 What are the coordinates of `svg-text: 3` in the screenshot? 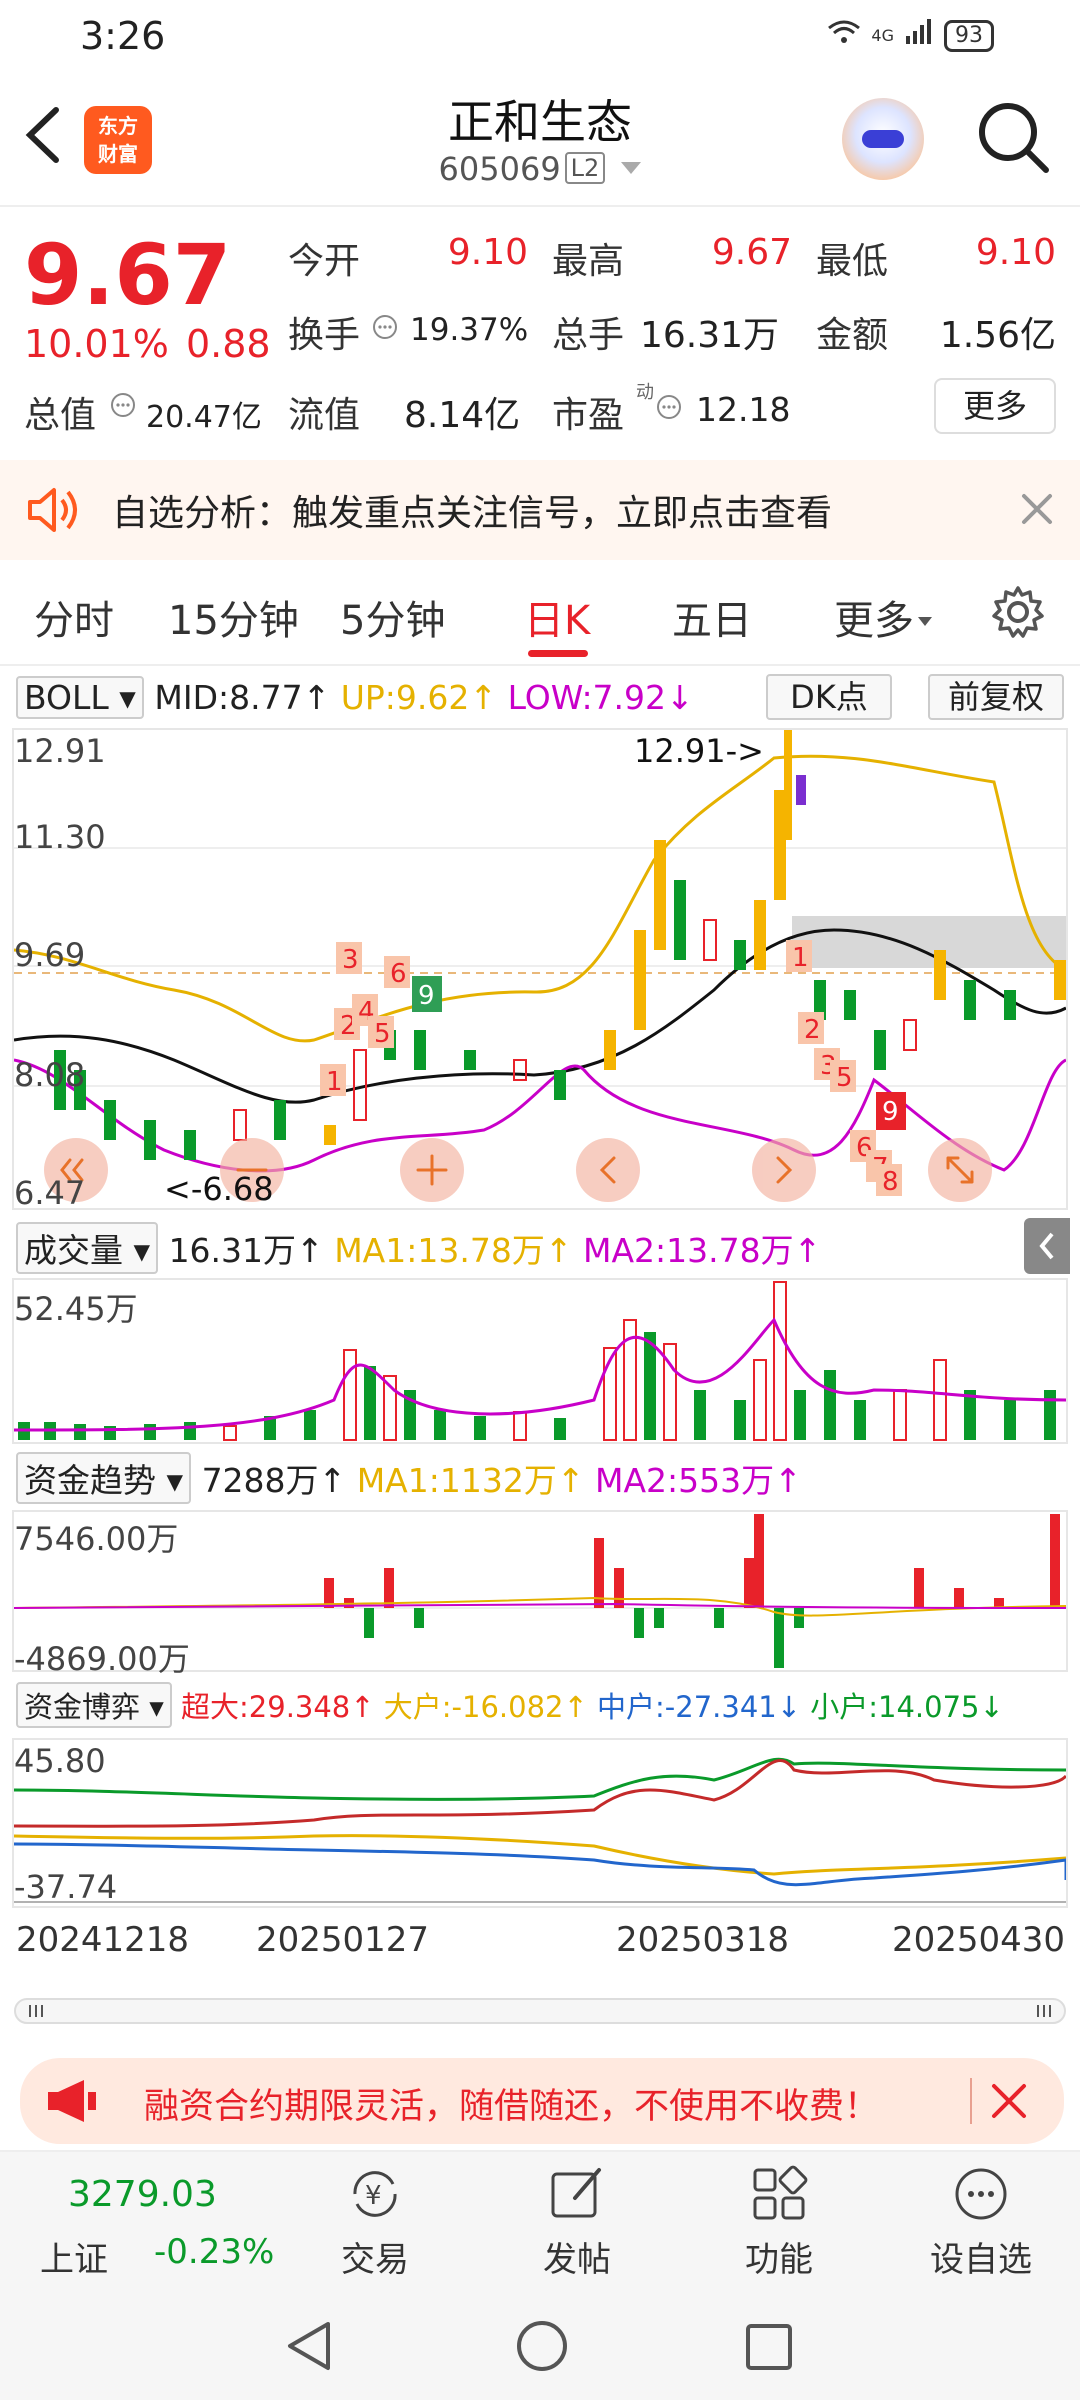 It's located at (350, 960).